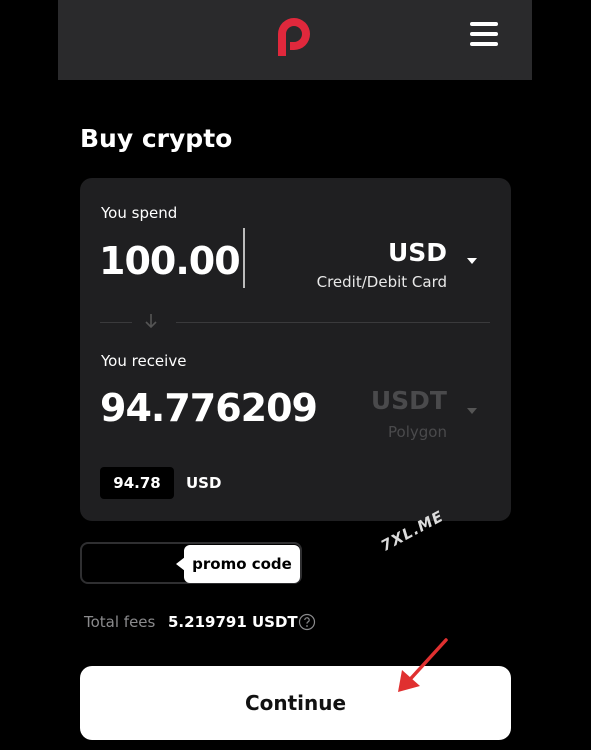  What do you see at coordinates (204, 483) in the screenshot?
I see `receive-fiat-currency: USD` at bounding box center [204, 483].